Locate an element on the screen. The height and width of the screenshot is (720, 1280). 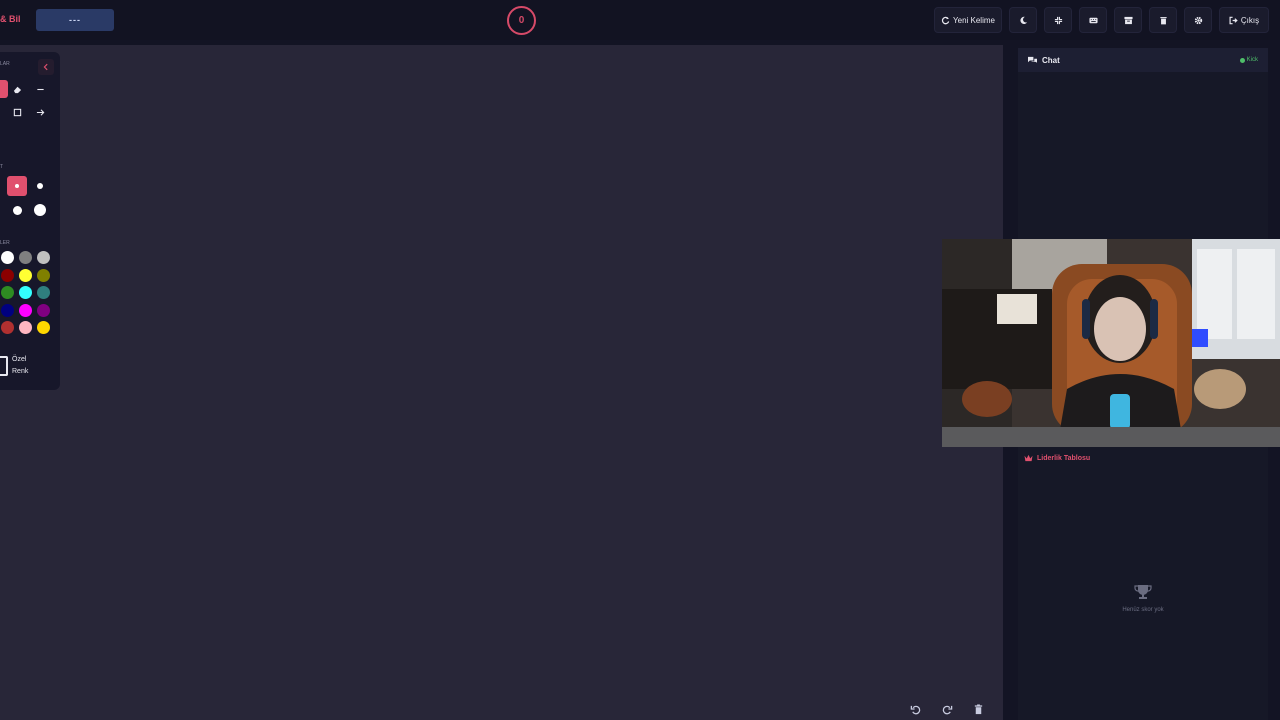
gear-icon is located at coordinates (1198, 20).